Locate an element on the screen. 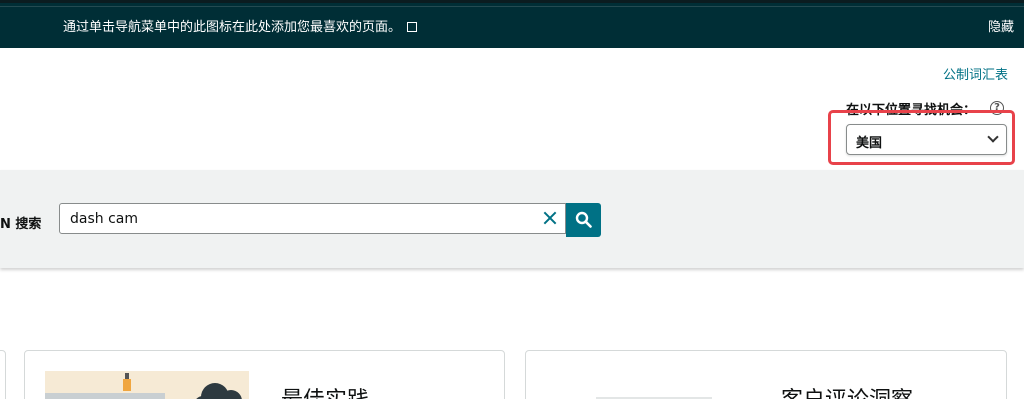 Image resolution: width=1024 pixels, height=399 pixels. card-title: 客户评论洞察 is located at coordinates (847, 393).